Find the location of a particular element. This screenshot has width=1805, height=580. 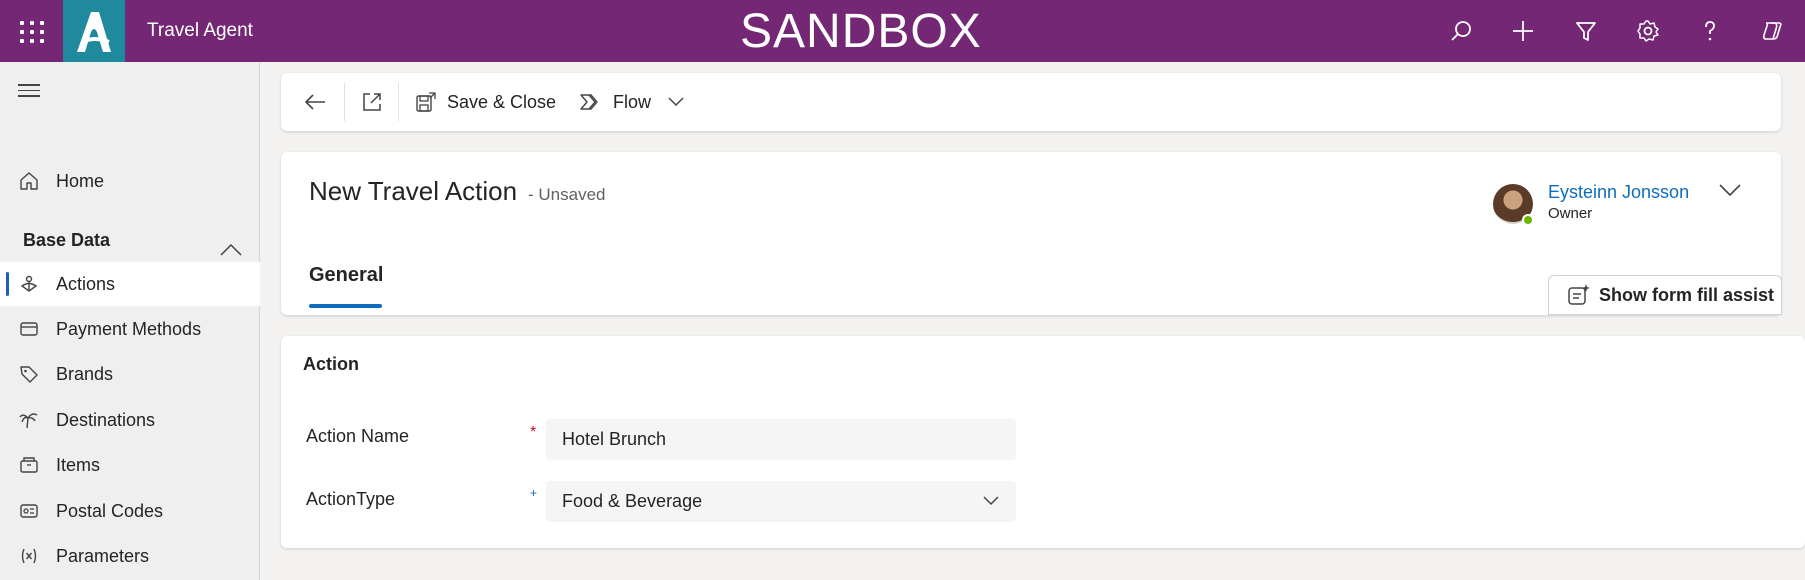

sidebar-group-header: Base Data is located at coordinates (133, 240).